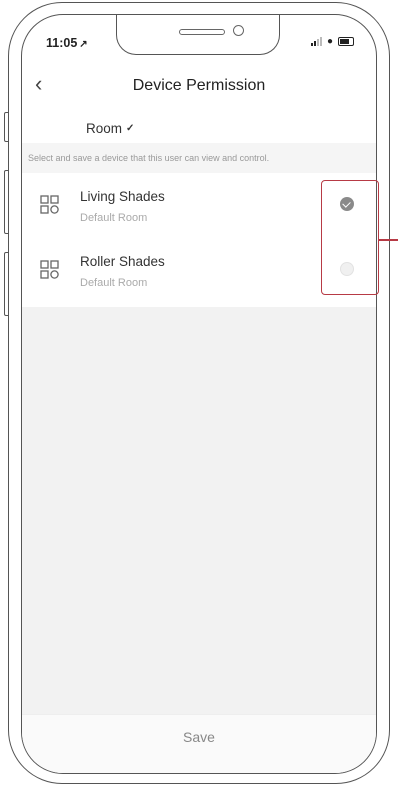 The height and width of the screenshot is (788, 398). What do you see at coordinates (346, 41) in the screenshot?
I see `battery-icon` at bounding box center [346, 41].